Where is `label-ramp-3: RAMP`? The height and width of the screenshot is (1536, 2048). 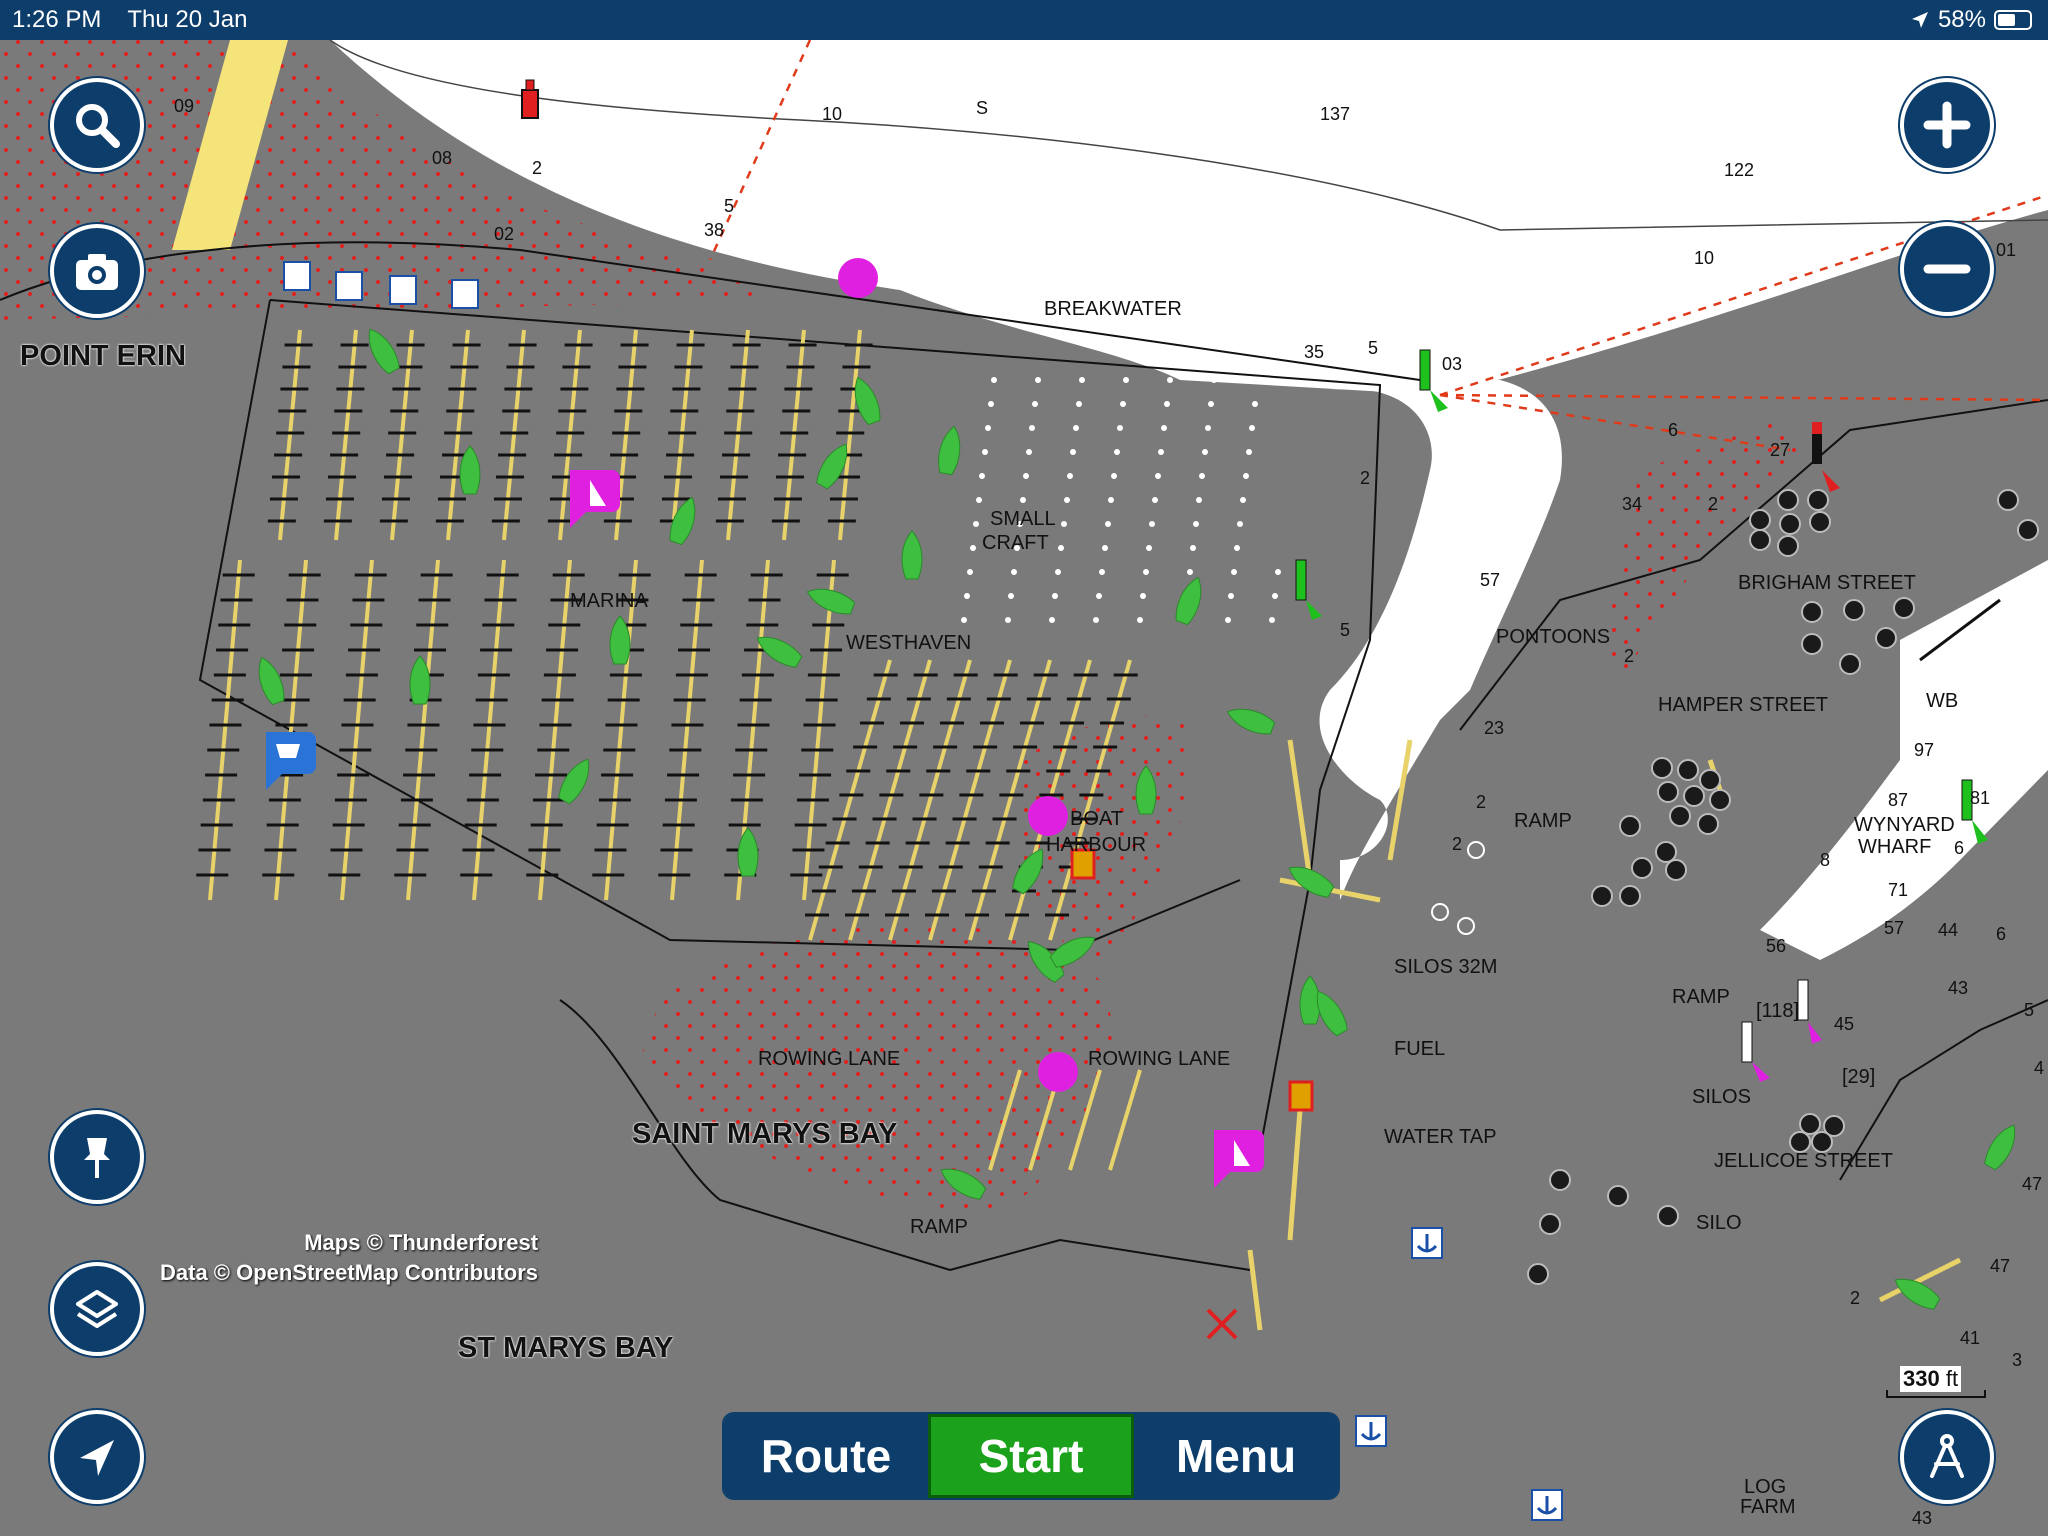 label-ramp-3: RAMP is located at coordinates (939, 1227).